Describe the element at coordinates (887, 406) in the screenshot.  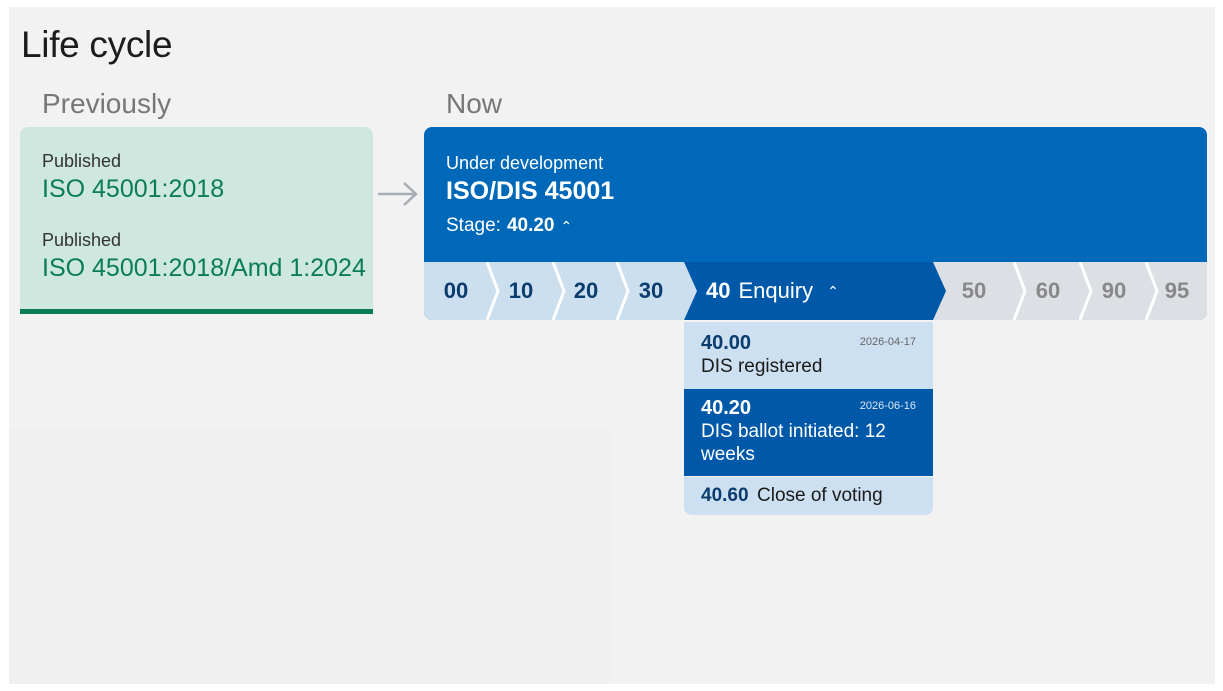
I see `substage-date: 2026-06-16` at that location.